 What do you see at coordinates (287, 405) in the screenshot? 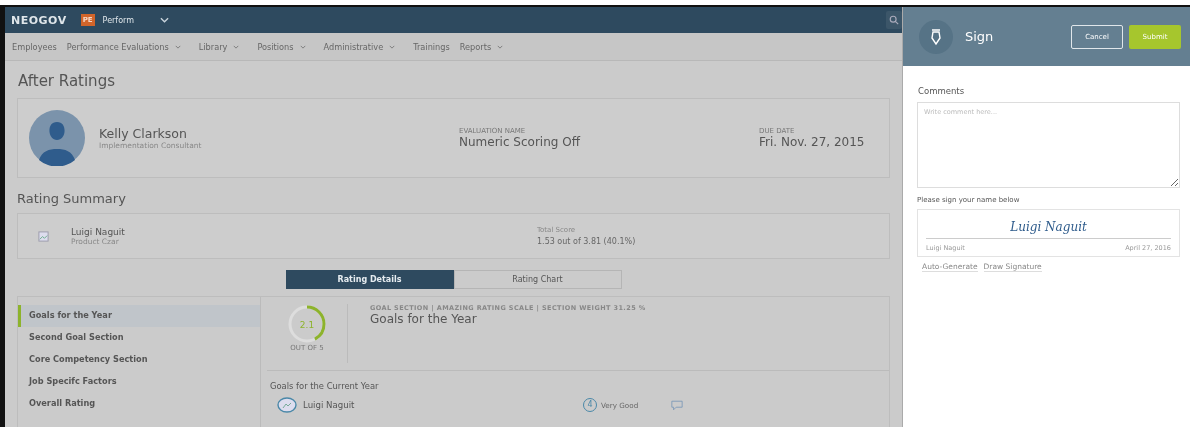
I see `rater-avatar-icon` at bounding box center [287, 405].